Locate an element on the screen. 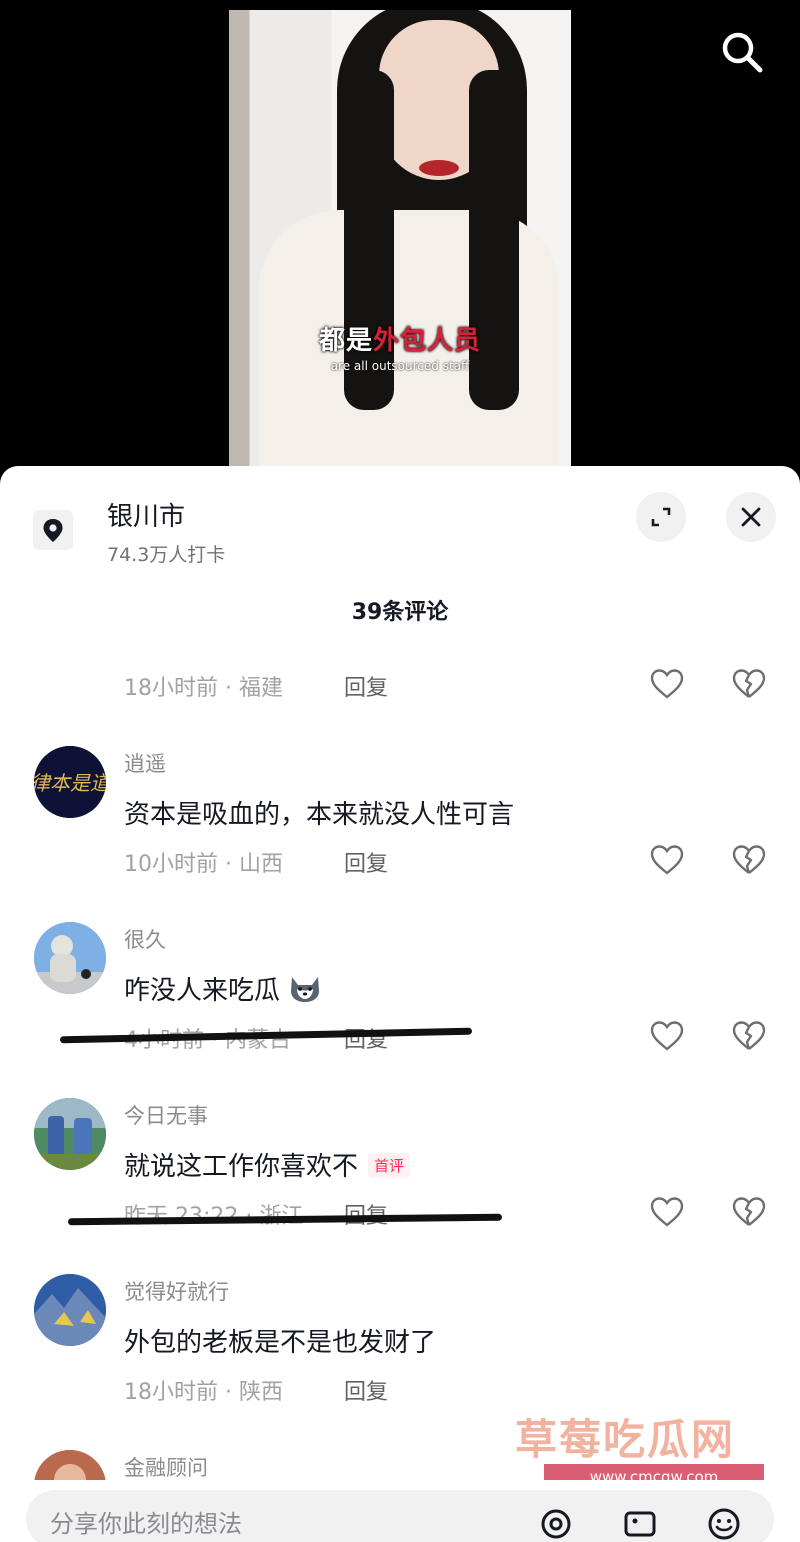 The width and height of the screenshot is (800, 1542). avatar: 律本是道 is located at coordinates (70, 782).